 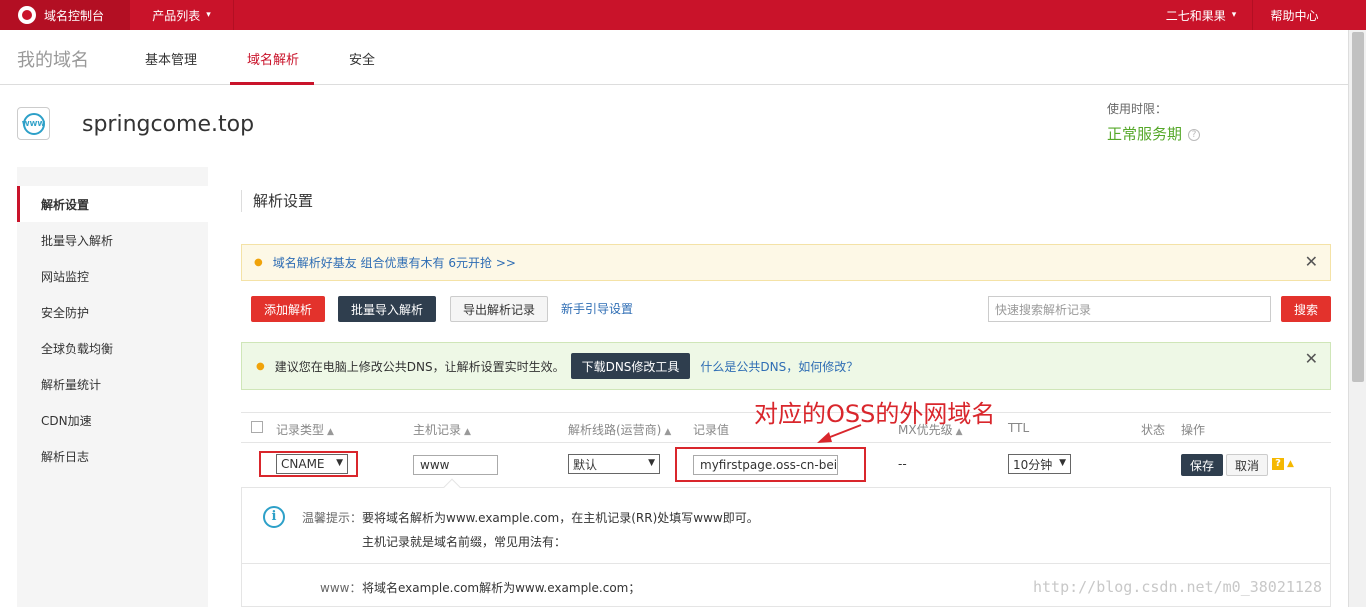 What do you see at coordinates (1294, 15) in the screenshot?
I see `help-center-link: 帮助中心` at bounding box center [1294, 15].